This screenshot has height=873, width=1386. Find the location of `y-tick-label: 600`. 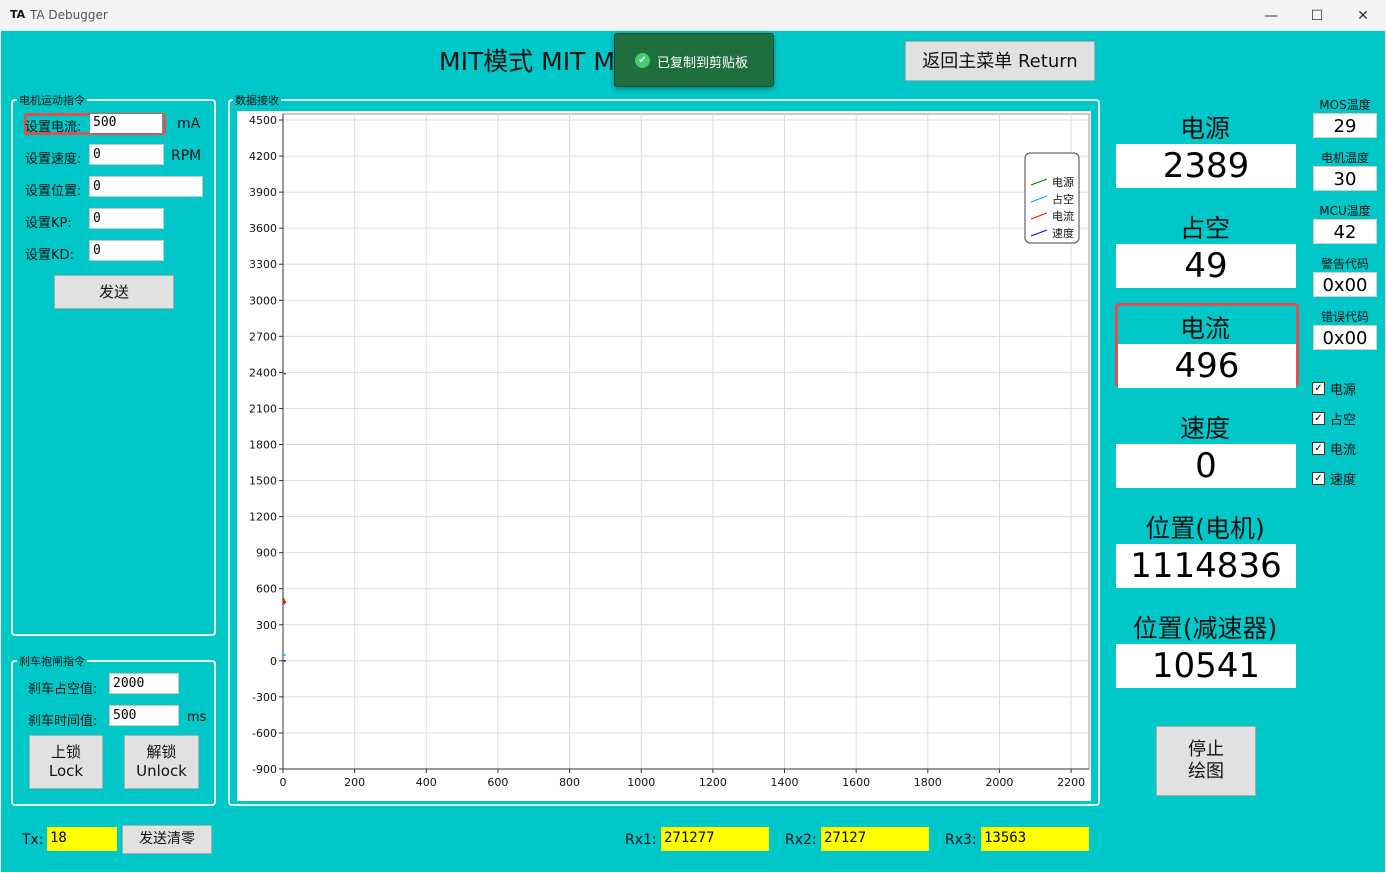

y-tick-label: 600 is located at coordinates (266, 589).